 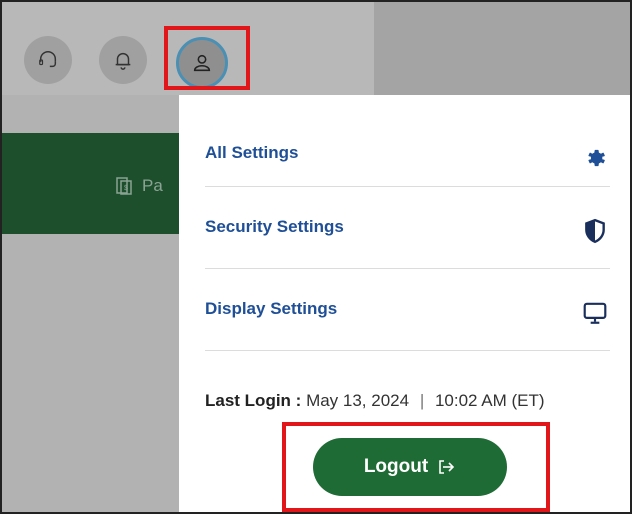 I want to click on display-settings-label: Display Settings, so click(x=271, y=308).